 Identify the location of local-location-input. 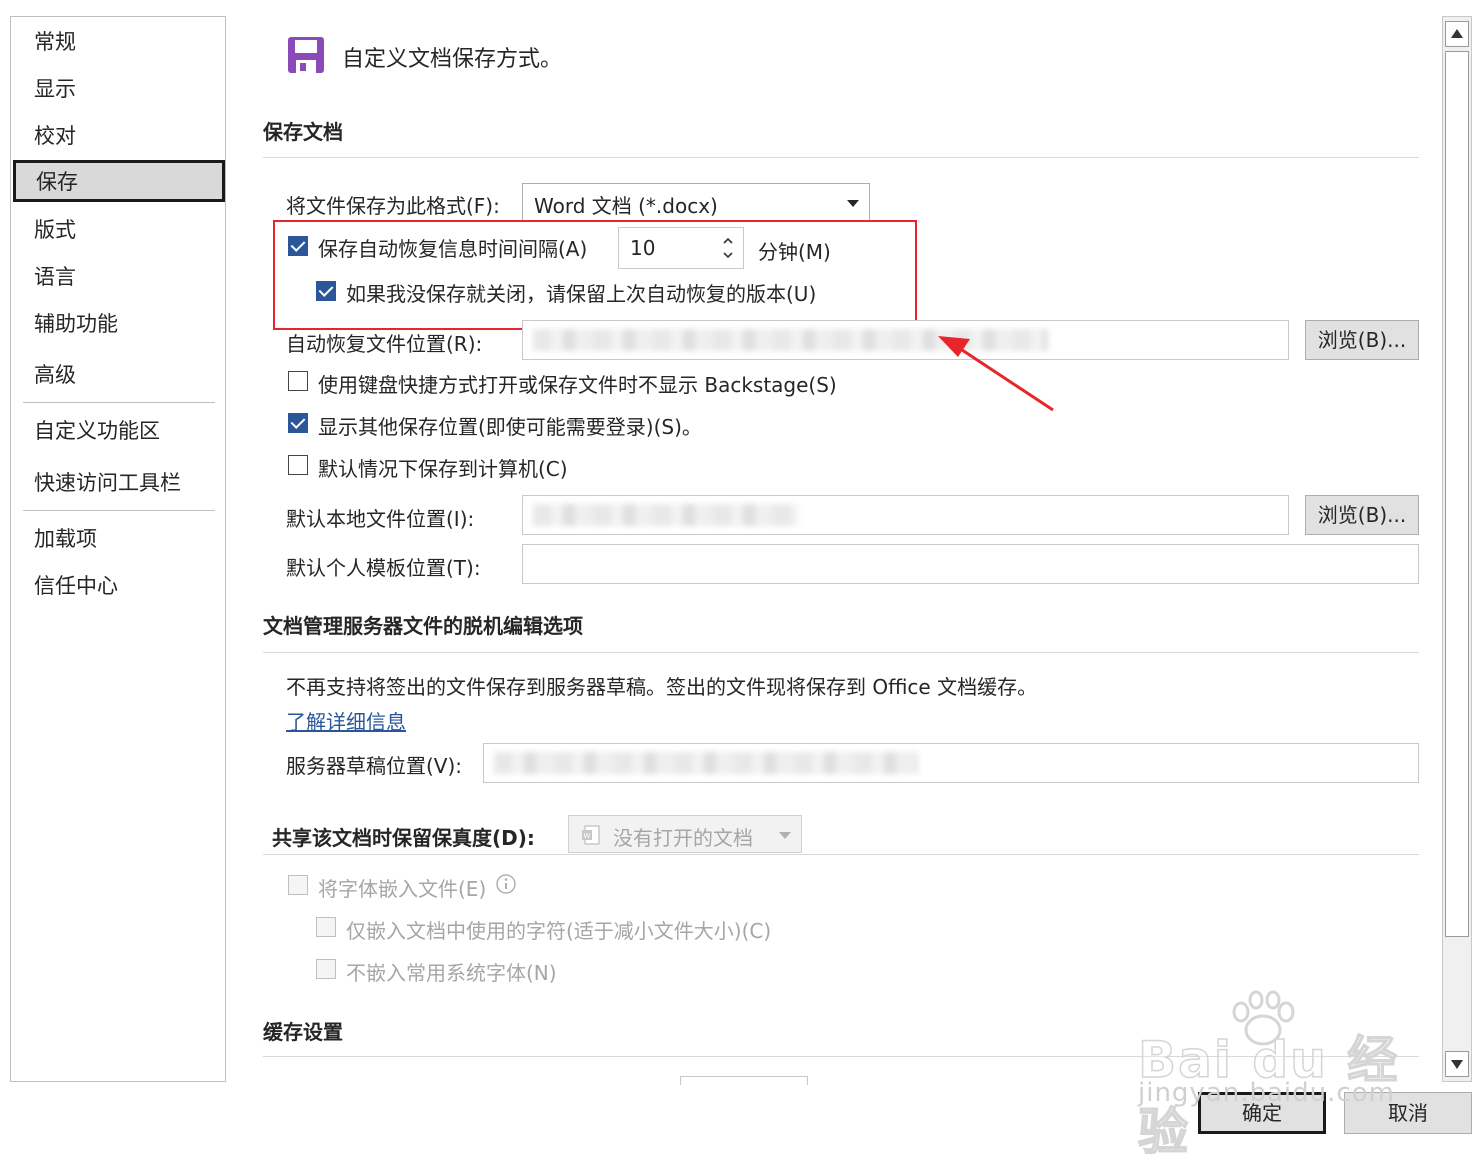
(905, 515).